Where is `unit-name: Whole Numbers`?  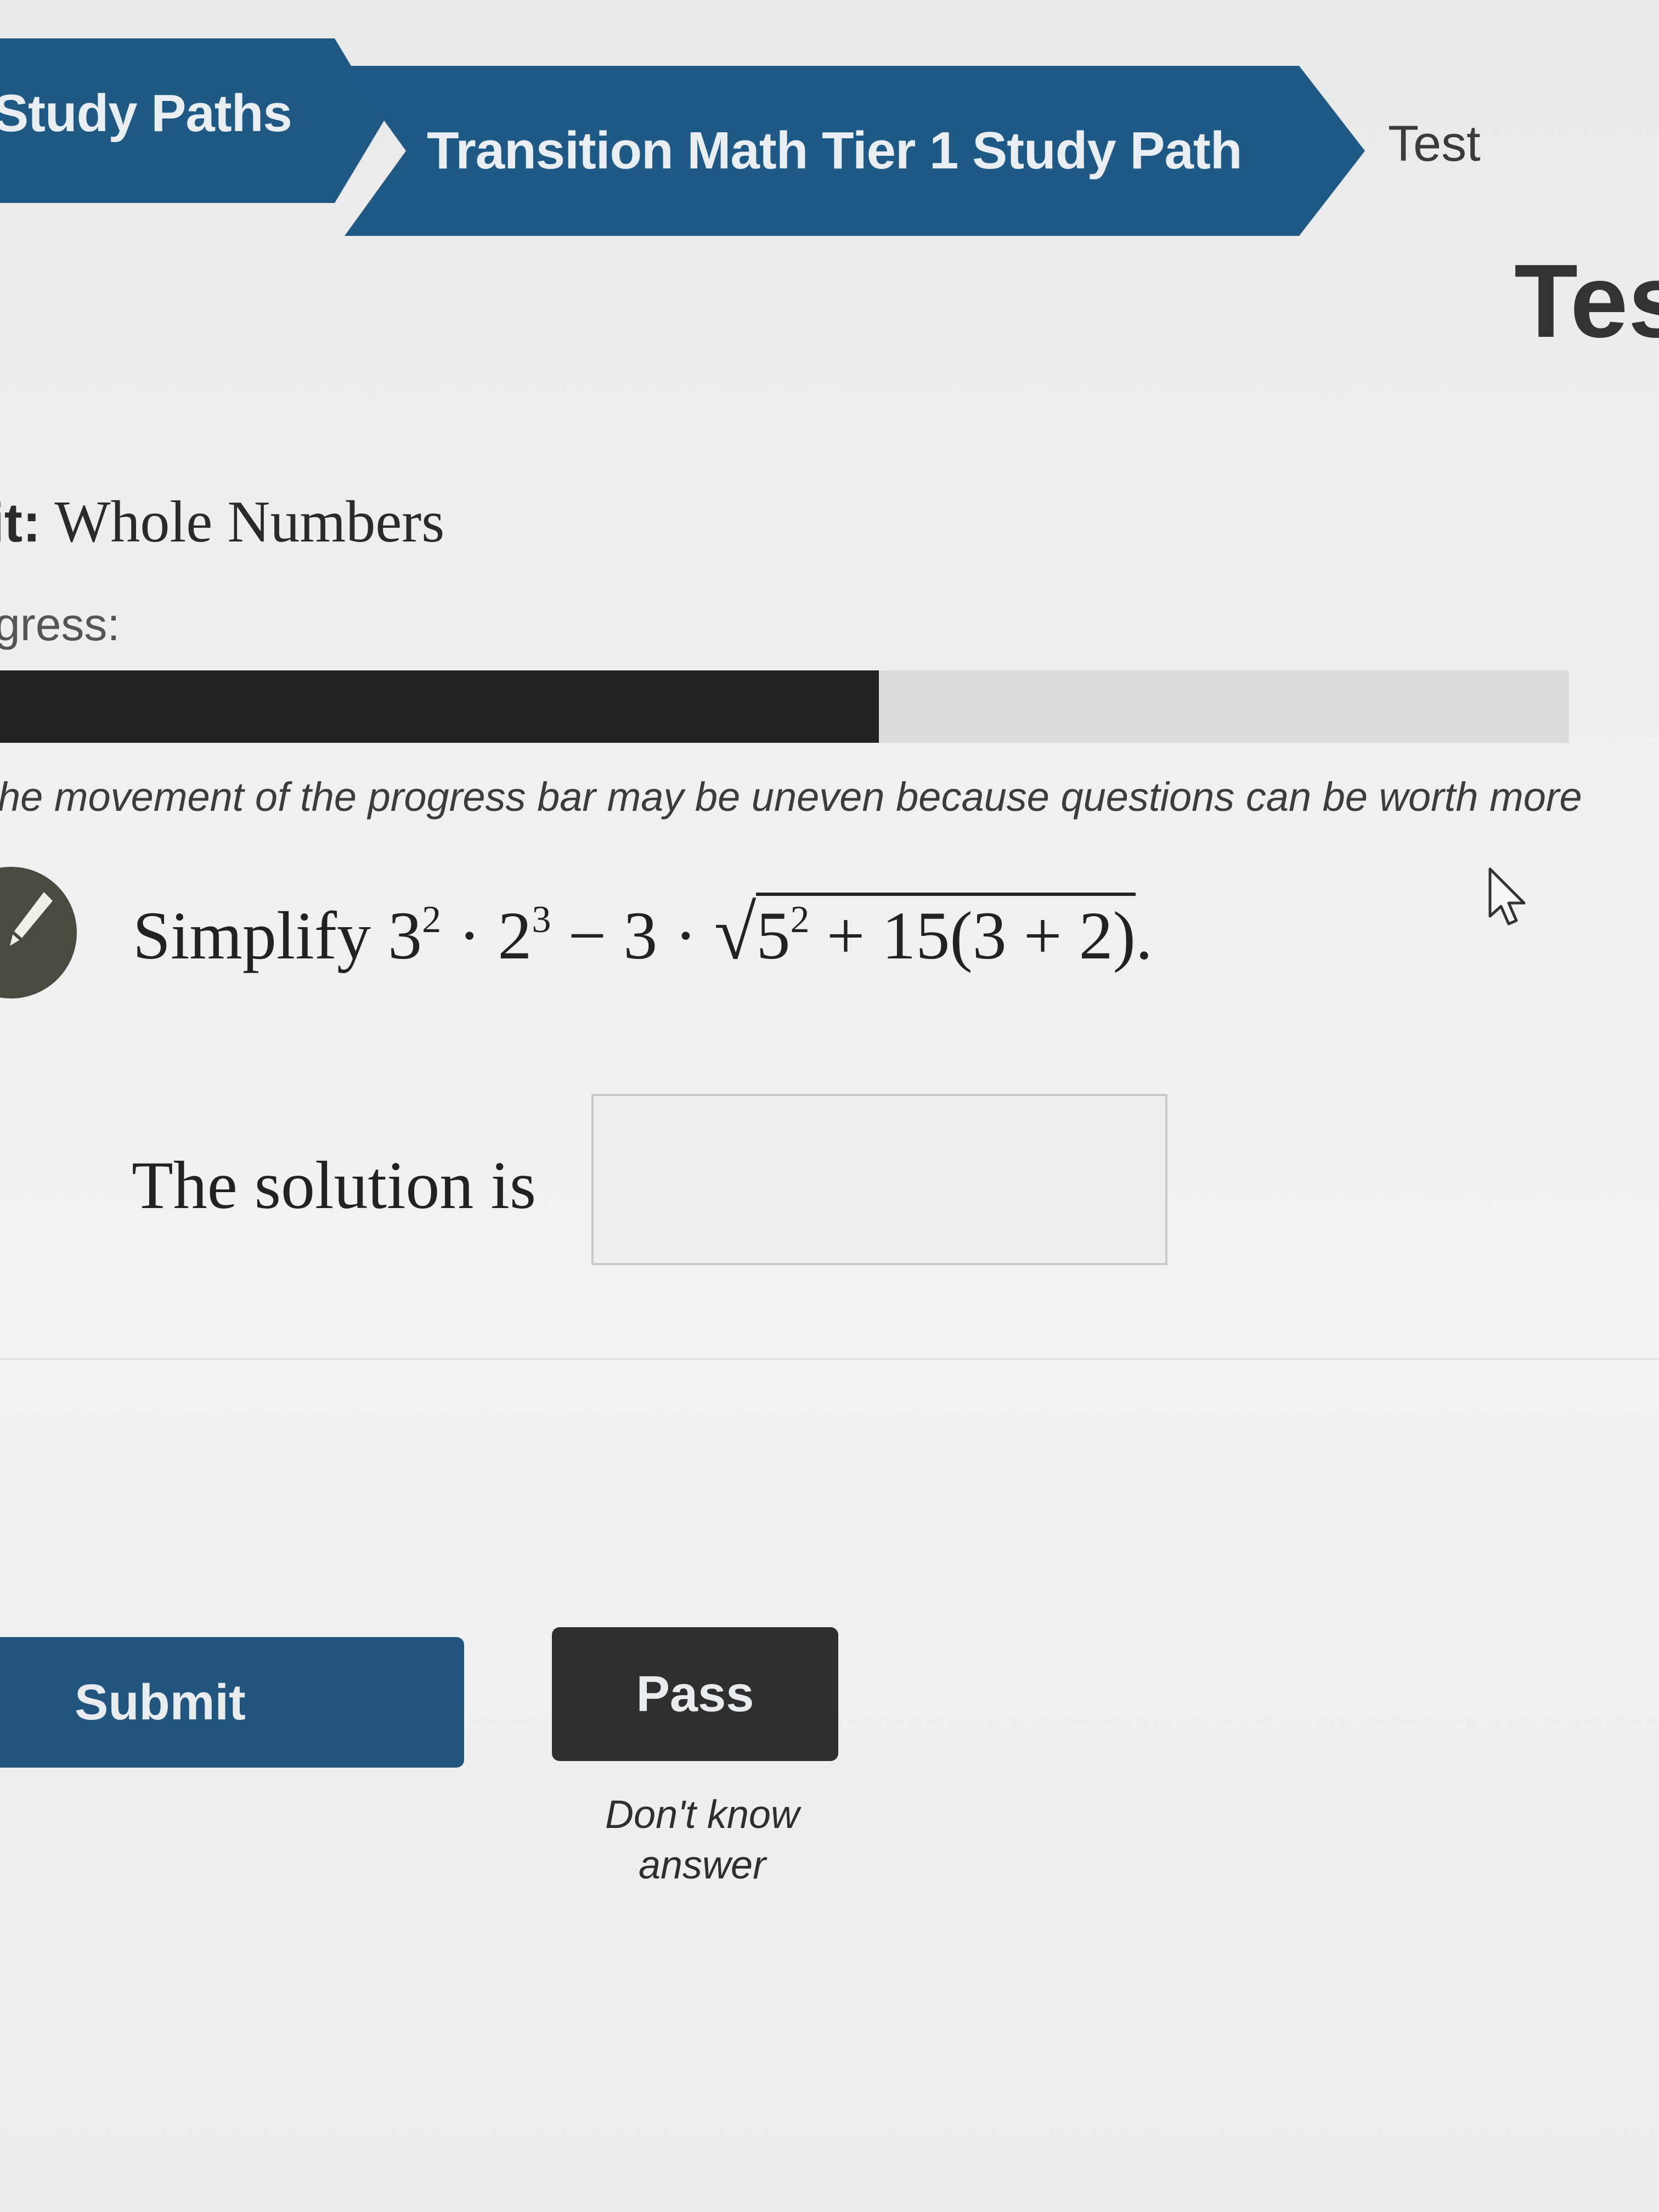
unit-name: Whole Numbers is located at coordinates (250, 522).